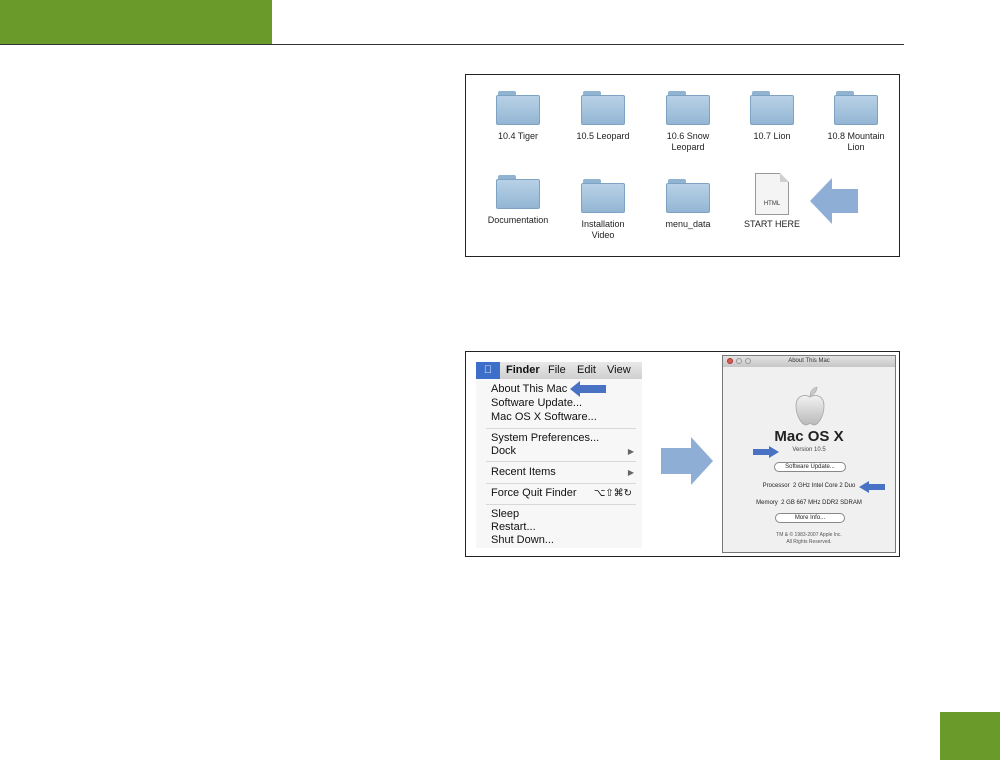  I want to click on start-here-file: HTML START HERE, so click(772, 201).